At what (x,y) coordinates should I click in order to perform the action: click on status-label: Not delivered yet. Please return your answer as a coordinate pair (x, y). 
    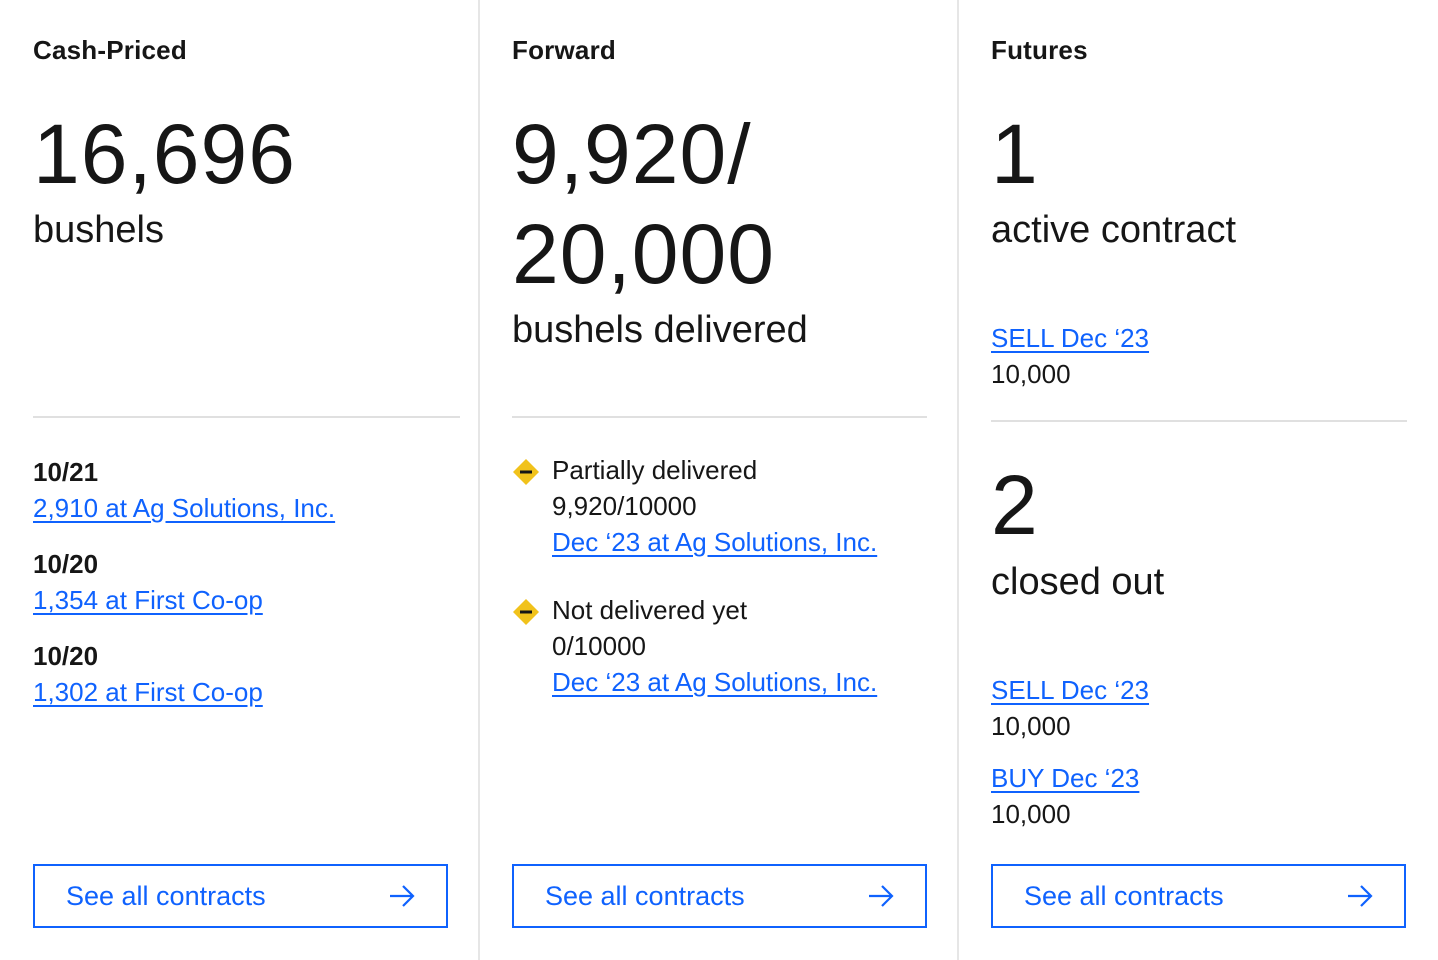
    Looking at the image, I should click on (650, 610).